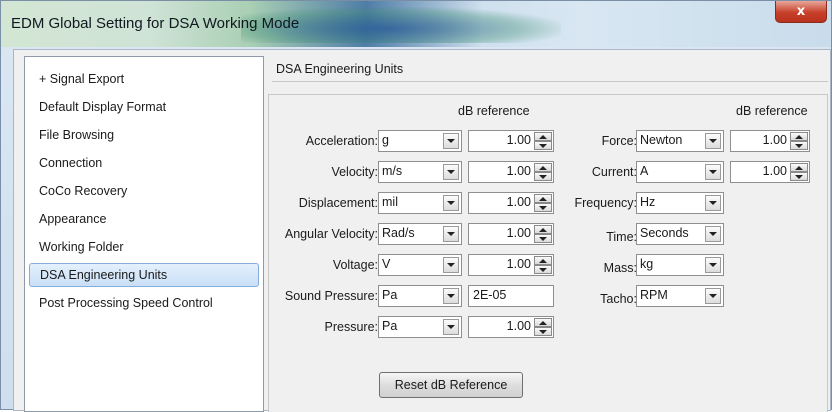 This screenshot has height=412, width=832. Describe the element at coordinates (680, 172) in the screenshot. I see `current-unit-select: A` at that location.